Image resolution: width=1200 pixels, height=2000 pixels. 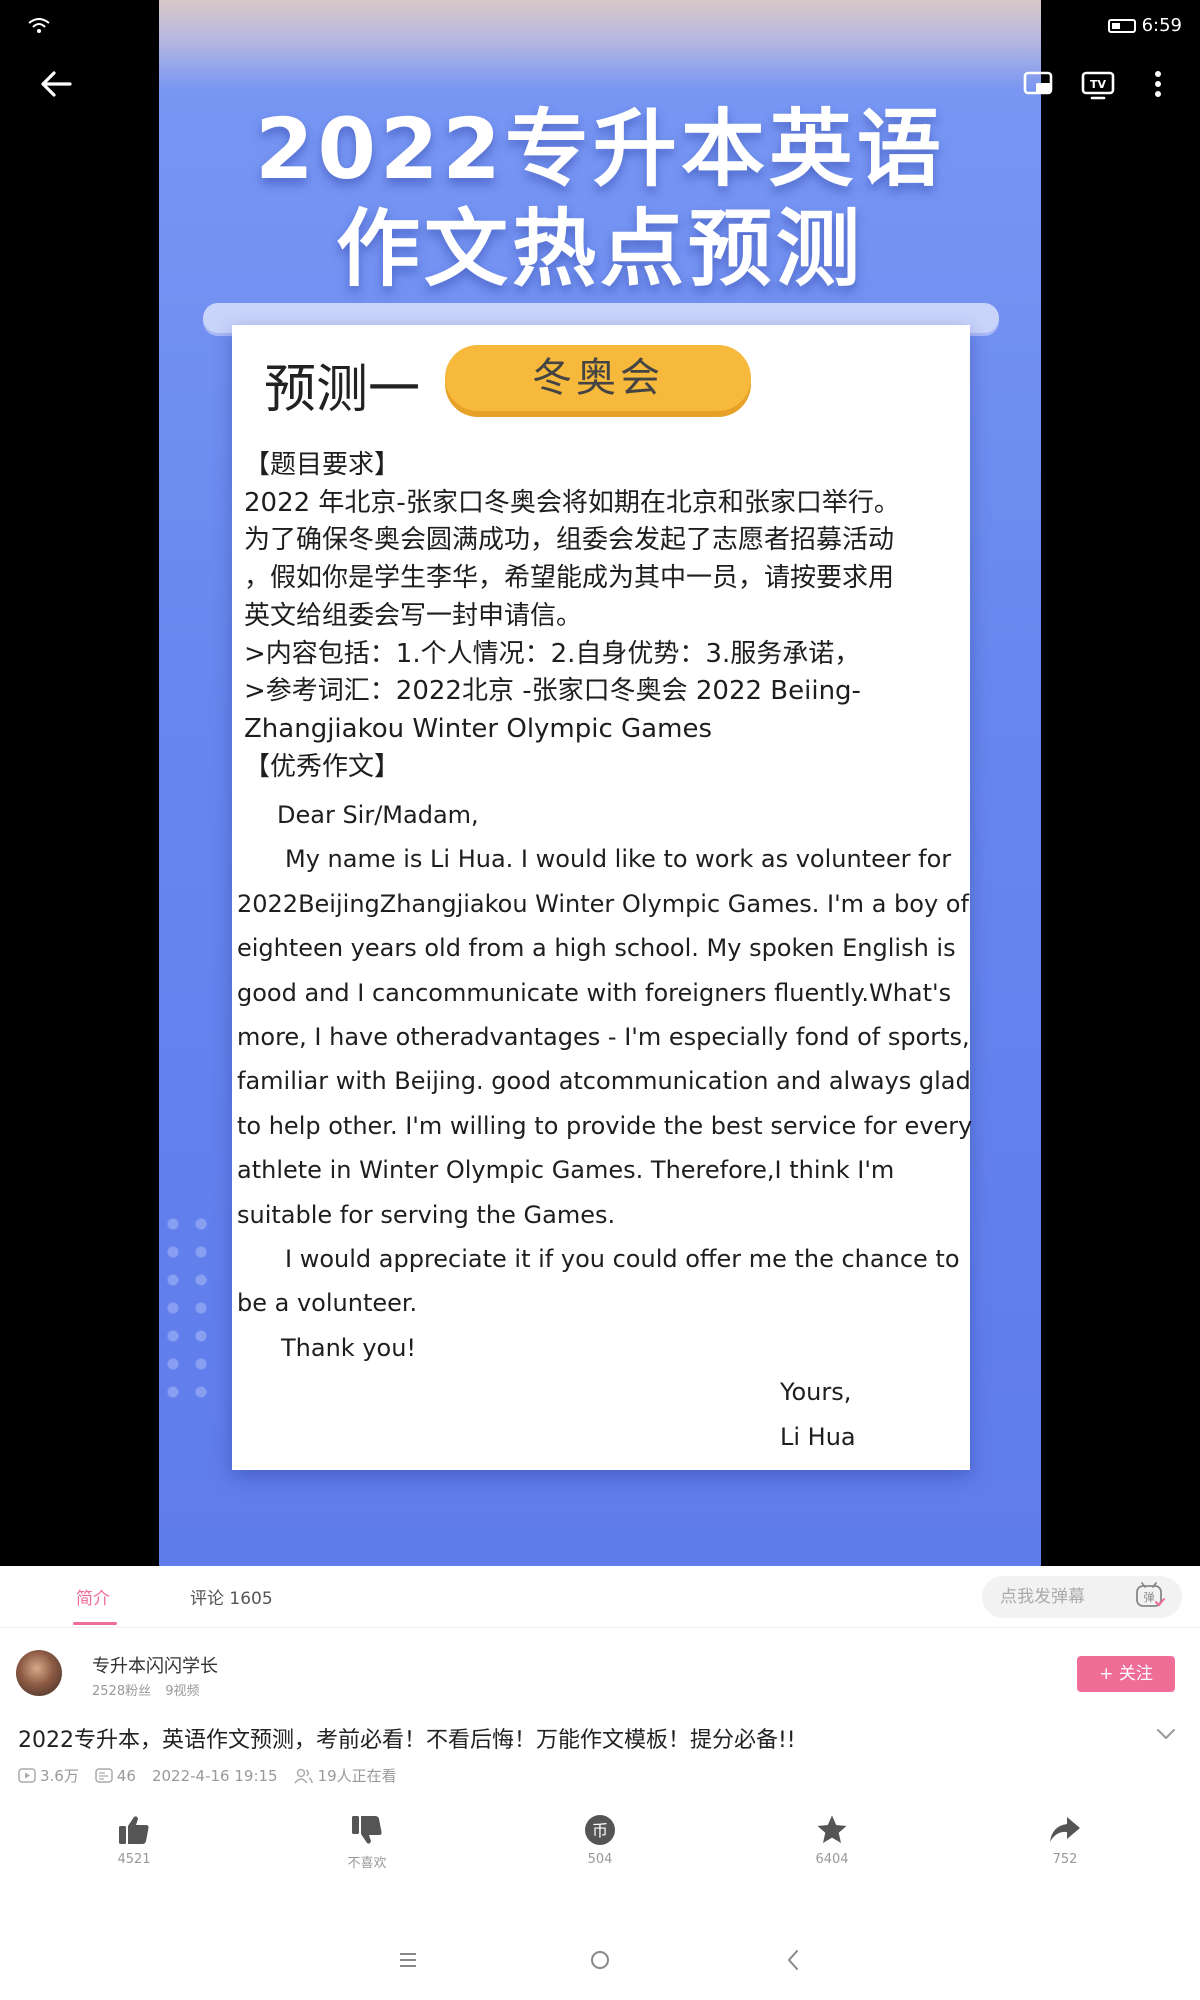 I want to click on views-stat: 3.6万, so click(x=48, y=1775).